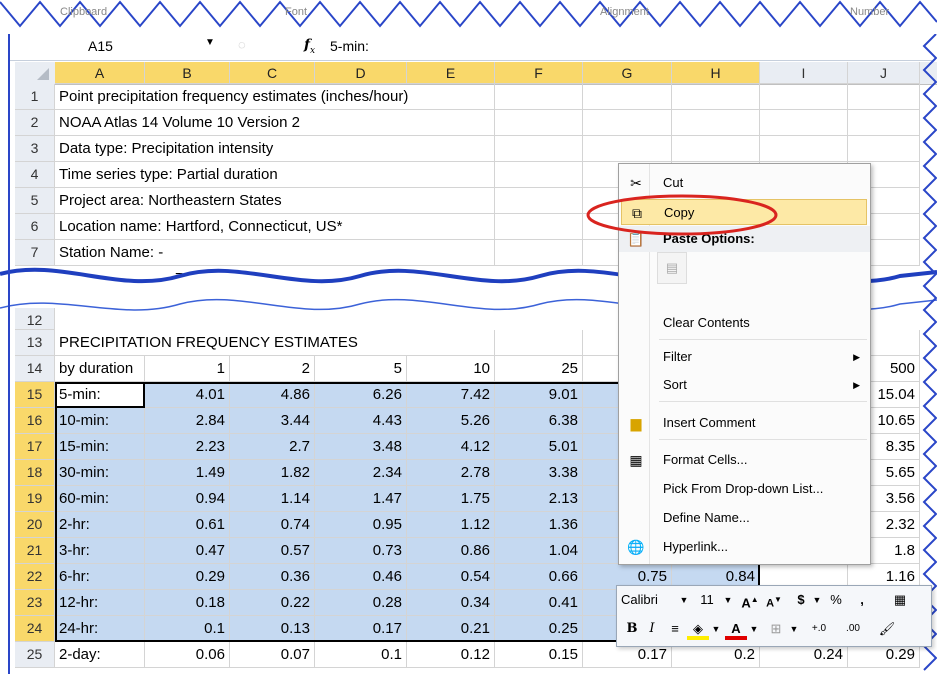  I want to click on cell-value: 0.86, so click(451, 551).